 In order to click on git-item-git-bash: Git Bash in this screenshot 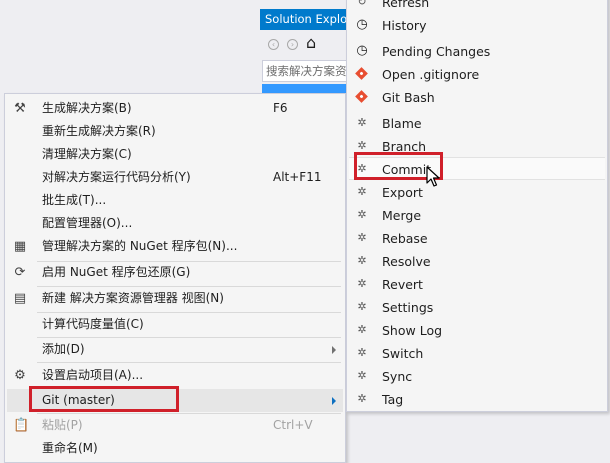, I will do `click(477, 97)`.